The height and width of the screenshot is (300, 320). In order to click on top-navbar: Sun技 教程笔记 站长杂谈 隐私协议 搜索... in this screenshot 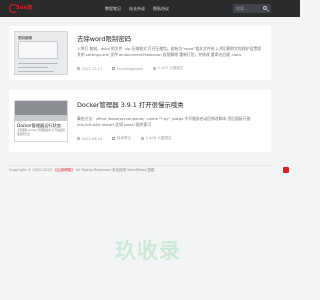, I will do `click(150, 8)`.